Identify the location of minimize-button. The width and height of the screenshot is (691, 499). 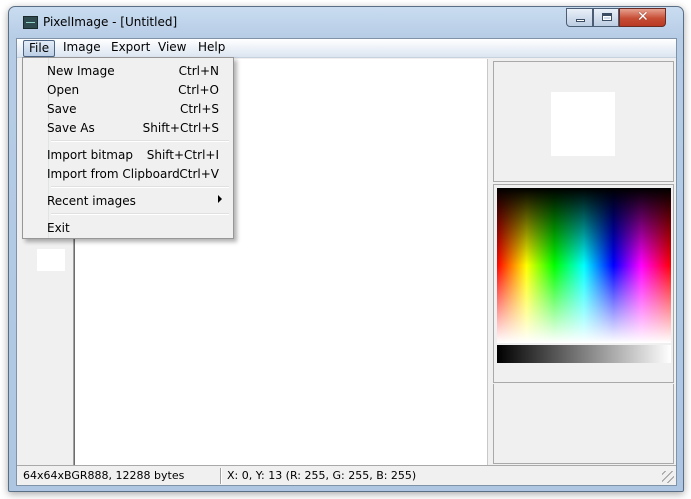
(579, 17).